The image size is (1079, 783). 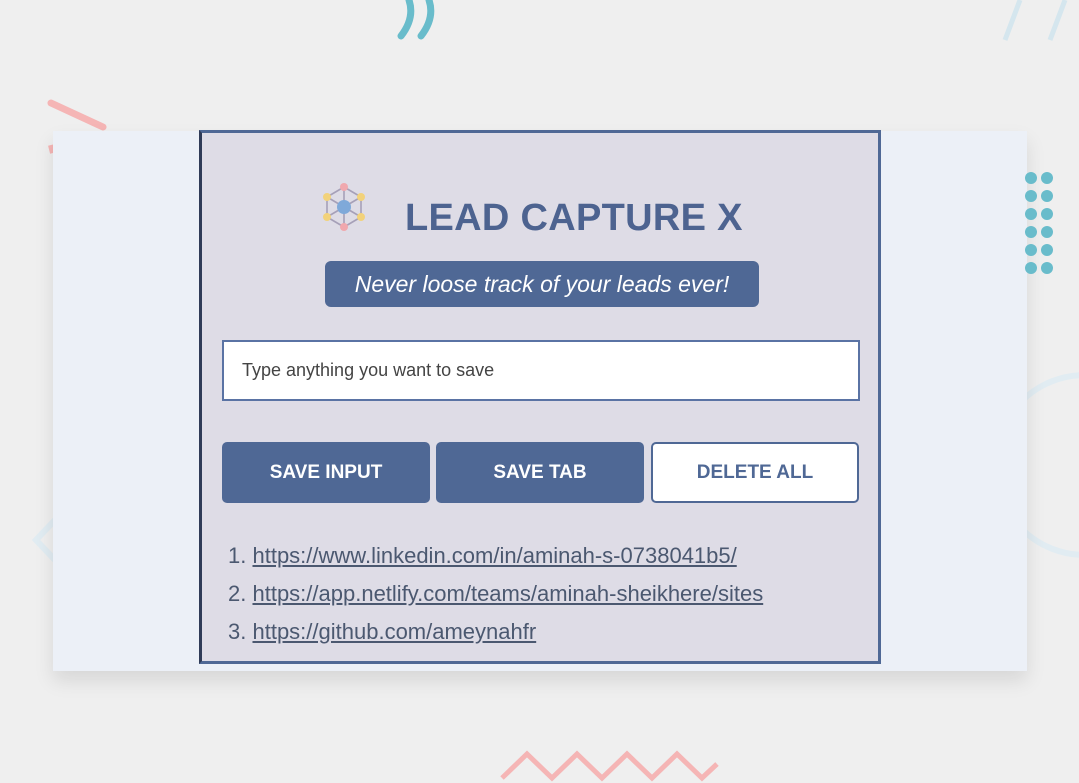 I want to click on header: LEAD CAPTURE X, so click(x=540, y=211).